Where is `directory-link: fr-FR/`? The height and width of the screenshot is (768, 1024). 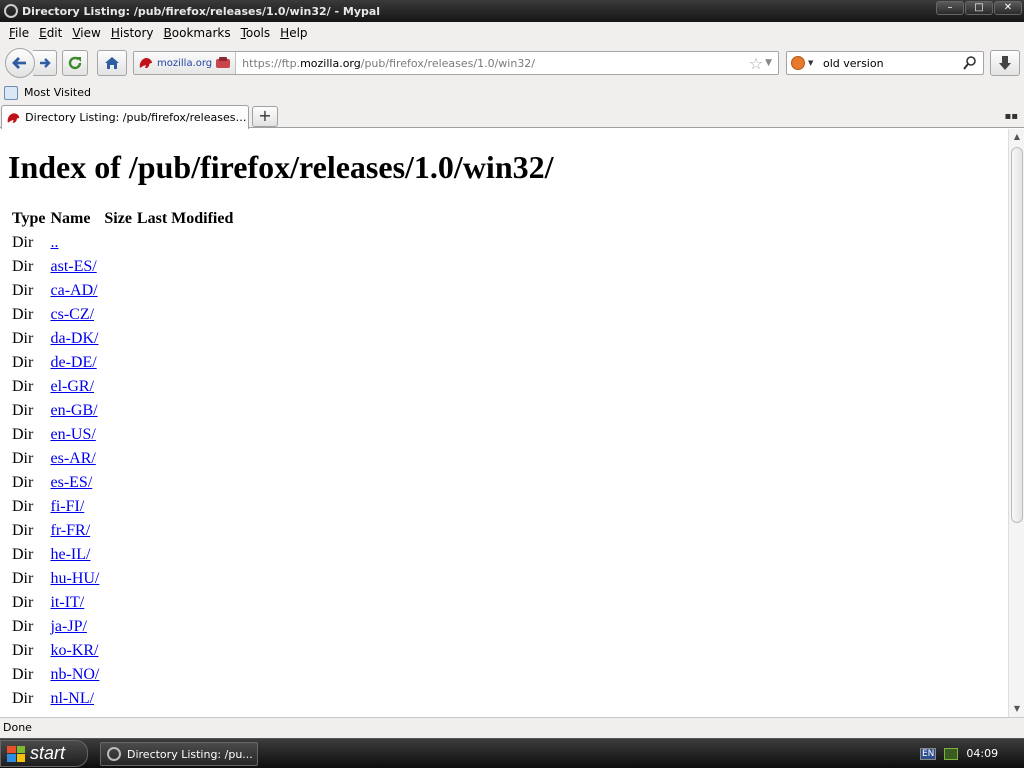
directory-link: fr-FR/ is located at coordinates (70, 530).